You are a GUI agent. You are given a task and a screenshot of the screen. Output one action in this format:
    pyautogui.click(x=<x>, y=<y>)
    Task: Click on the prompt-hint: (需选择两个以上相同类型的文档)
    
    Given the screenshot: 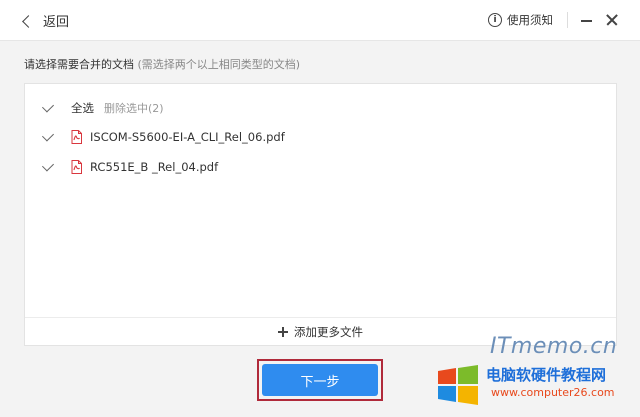 What is the action you would take?
    pyautogui.click(x=219, y=64)
    